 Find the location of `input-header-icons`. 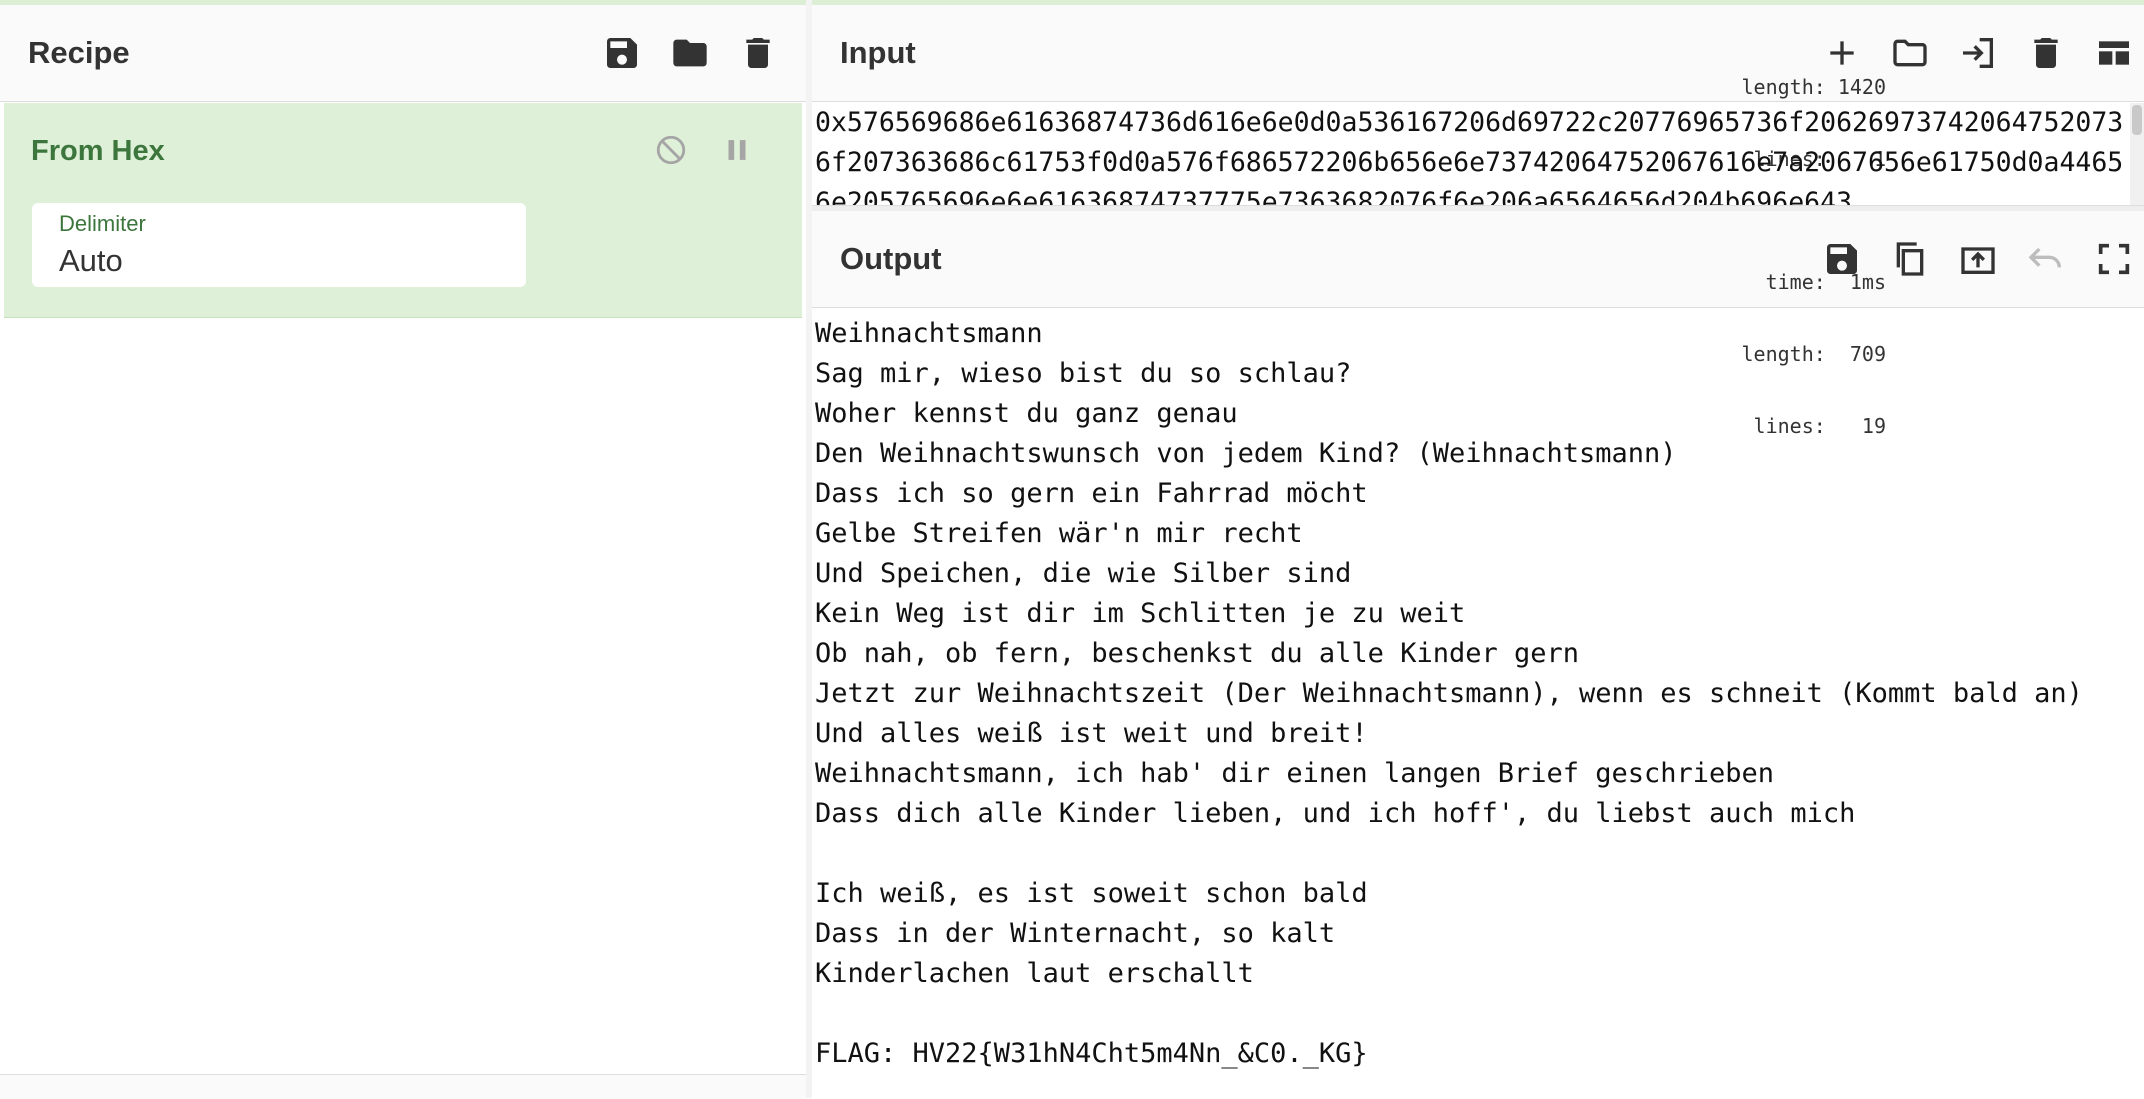

input-header-icons is located at coordinates (1978, 53).